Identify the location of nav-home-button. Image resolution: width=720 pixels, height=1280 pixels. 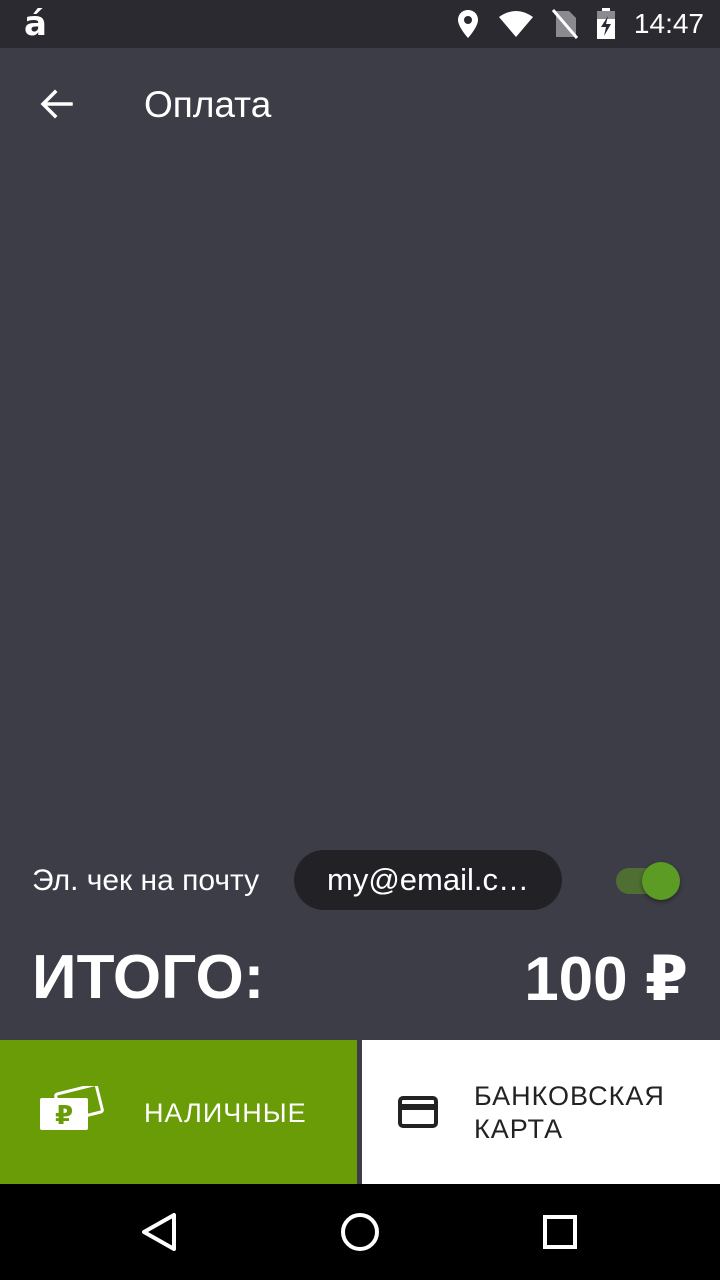
(360, 1232).